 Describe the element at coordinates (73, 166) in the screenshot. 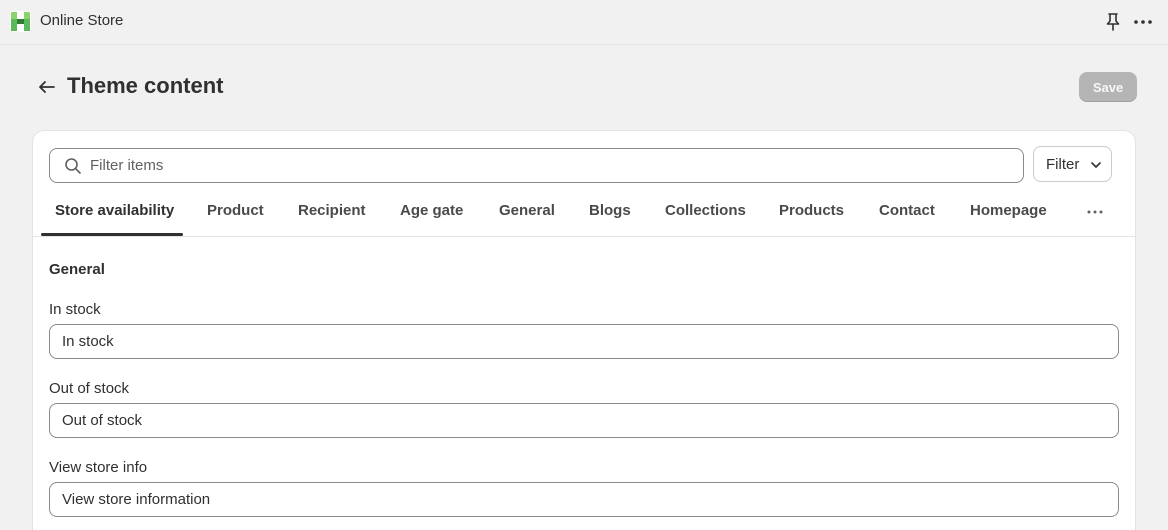

I see `search-icon` at that location.